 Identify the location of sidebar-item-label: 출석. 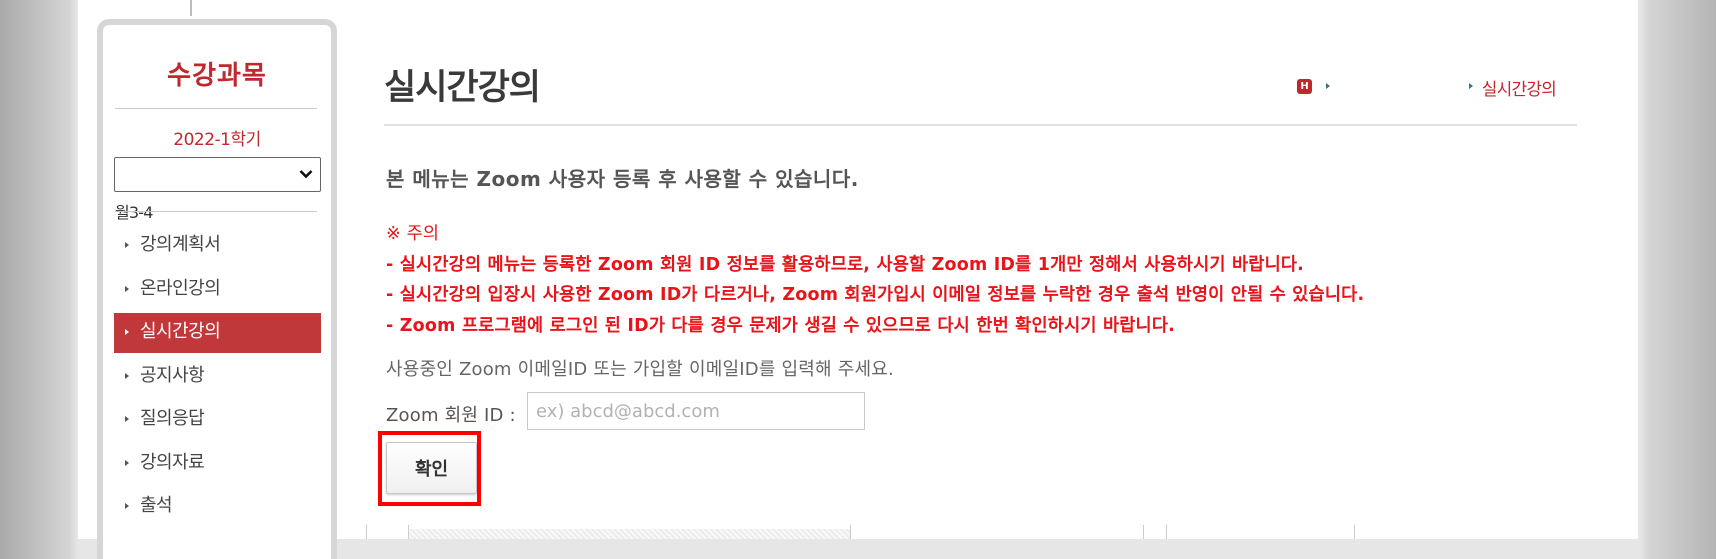
(156, 505).